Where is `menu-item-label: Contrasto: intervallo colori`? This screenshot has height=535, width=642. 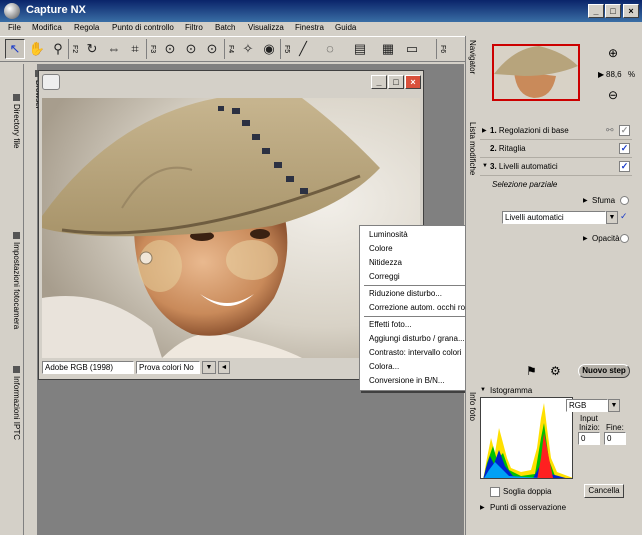 menu-item-label: Contrasto: intervallo colori is located at coordinates (415, 352).